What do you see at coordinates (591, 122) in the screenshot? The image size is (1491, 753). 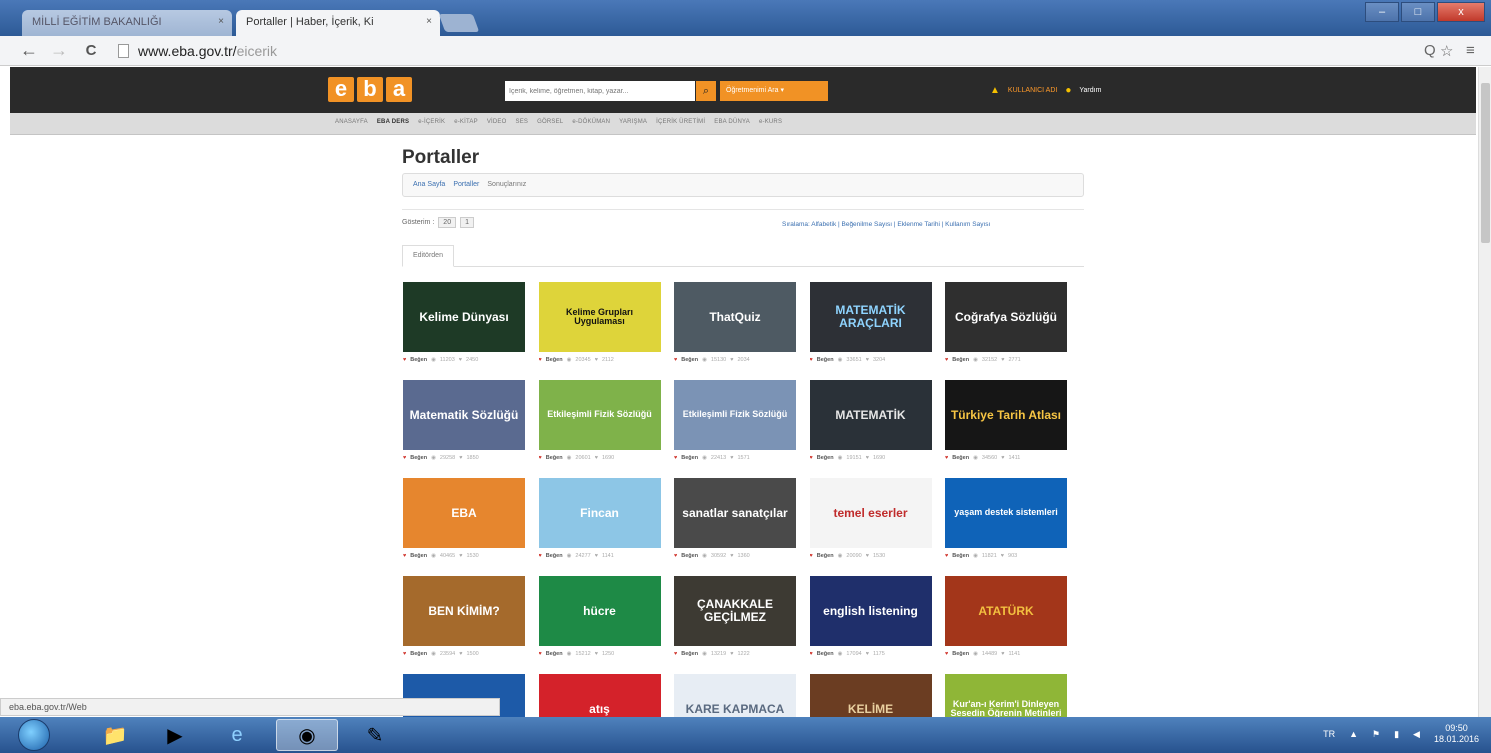 I see `menu-item: e-DÖKÜMAN` at bounding box center [591, 122].